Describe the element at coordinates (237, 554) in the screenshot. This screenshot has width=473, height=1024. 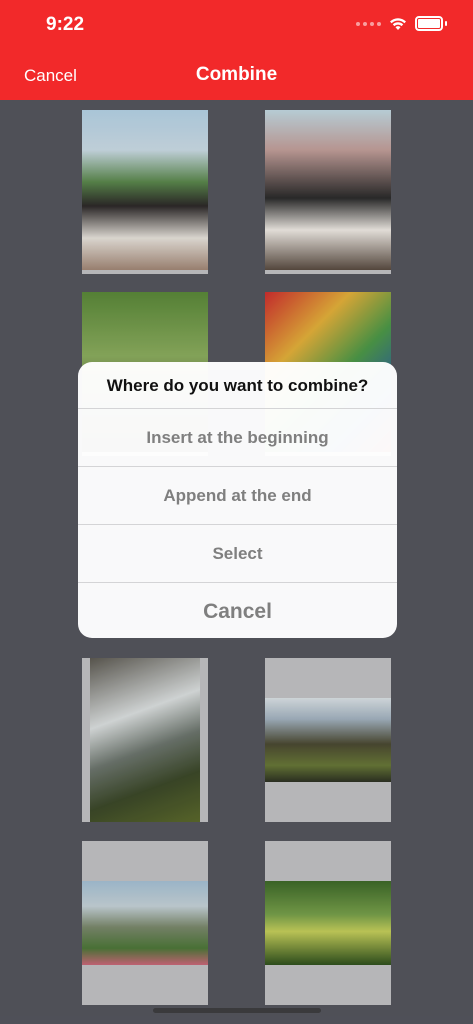
I see `select-button: Select` at that location.